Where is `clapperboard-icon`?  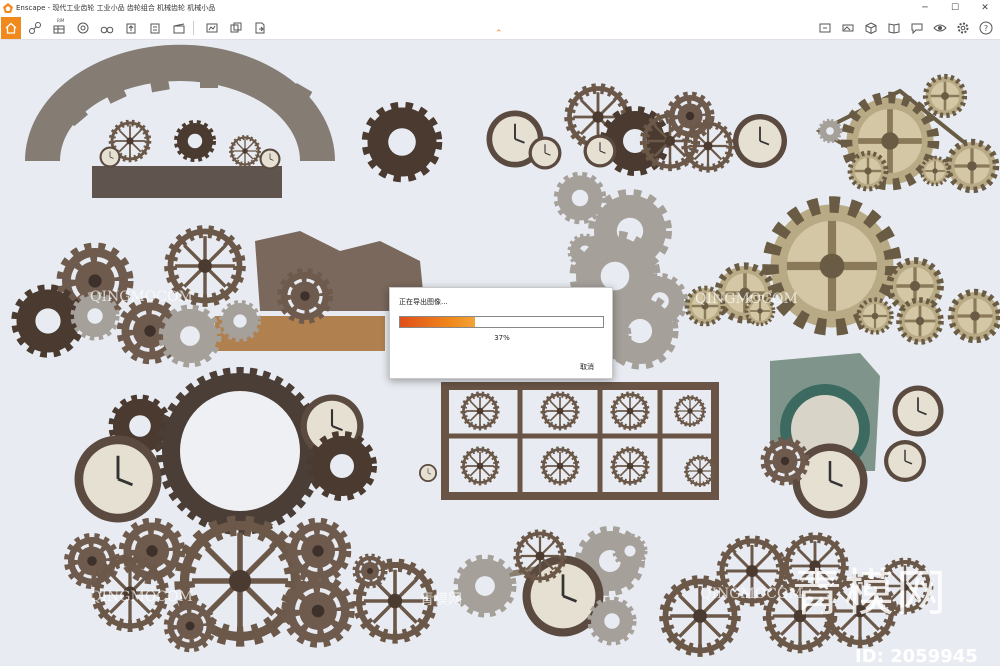 clapperboard-icon is located at coordinates (179, 28).